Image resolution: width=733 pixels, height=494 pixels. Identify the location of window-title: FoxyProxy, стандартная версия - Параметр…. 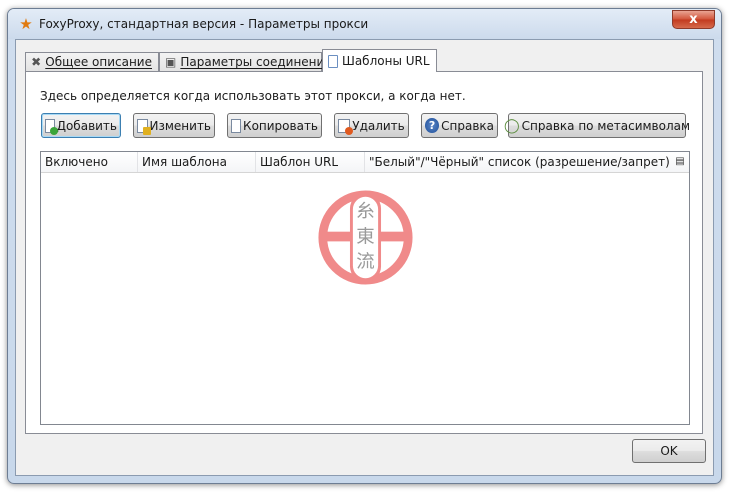
(204, 24).